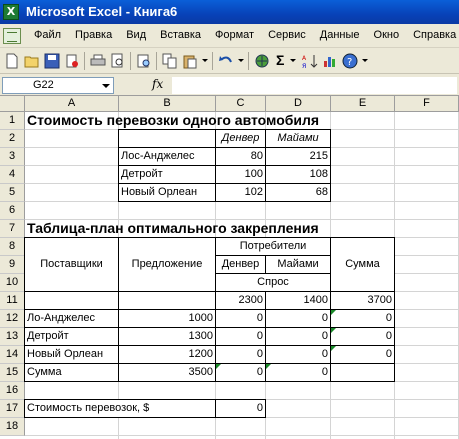 This screenshot has height=439, width=459. What do you see at coordinates (287, 35) in the screenshot?
I see `menu-tools: Сервис` at bounding box center [287, 35].